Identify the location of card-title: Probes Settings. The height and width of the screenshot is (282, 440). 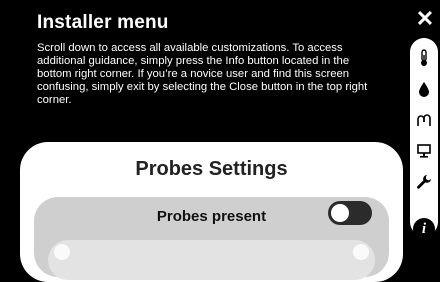
(211, 169).